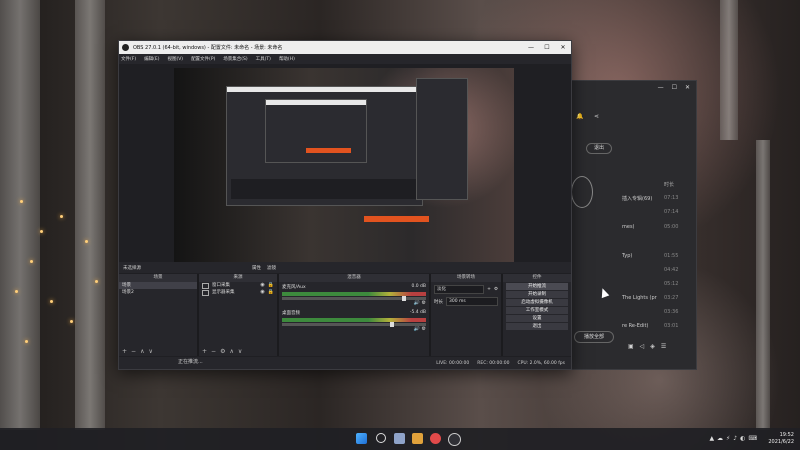 The width and height of the screenshot is (800, 450). Describe the element at coordinates (628, 227) in the screenshot. I see `list-item: mes)` at that location.